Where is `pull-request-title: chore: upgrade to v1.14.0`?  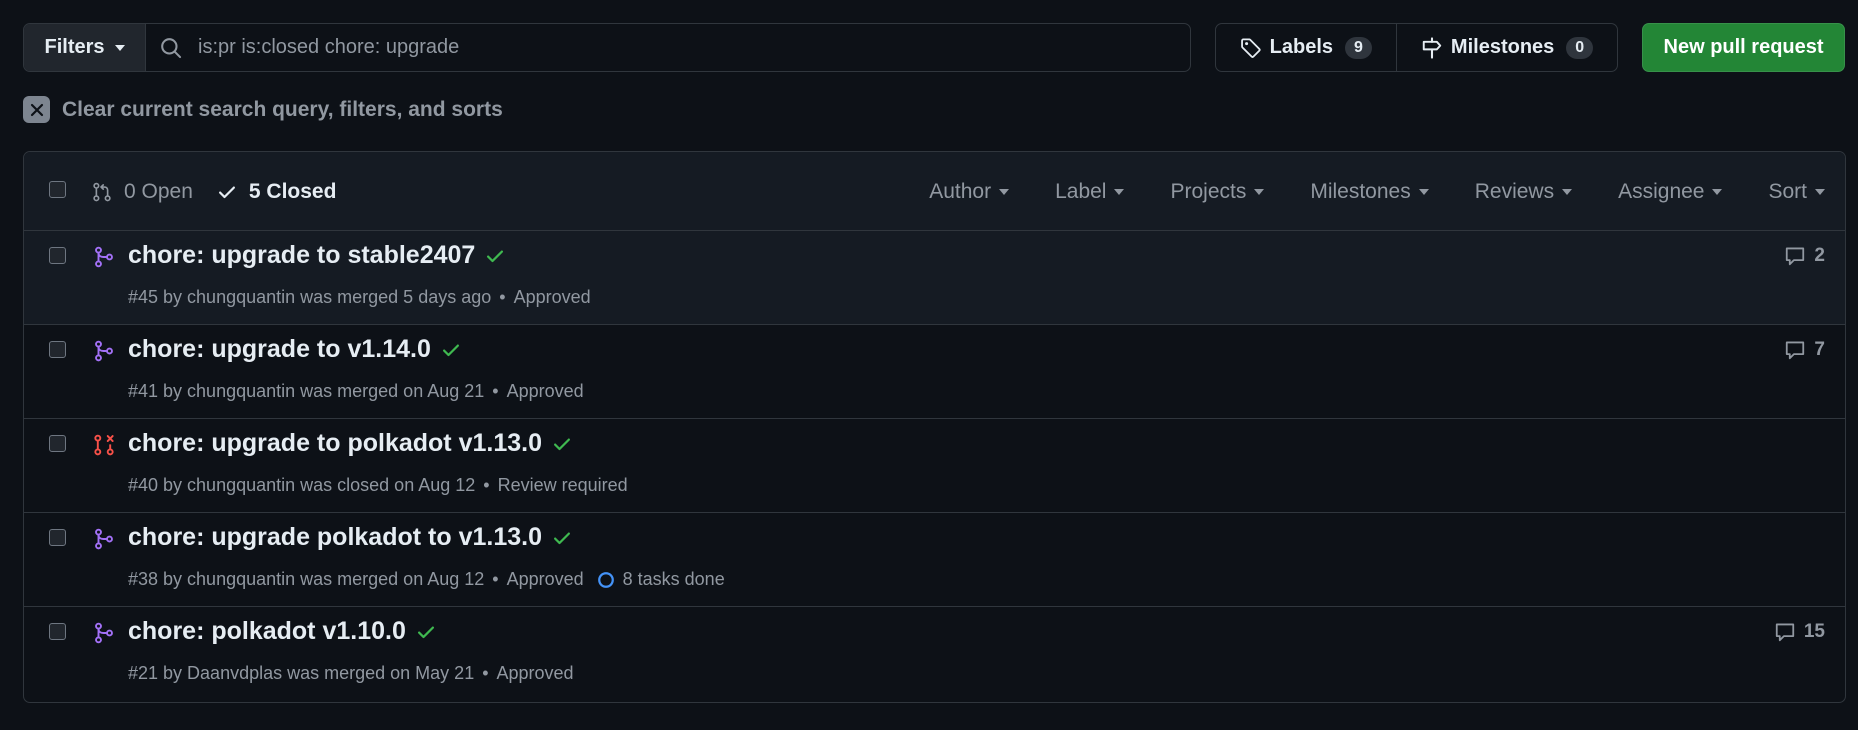 pull-request-title: chore: upgrade to v1.14.0 is located at coordinates (279, 349).